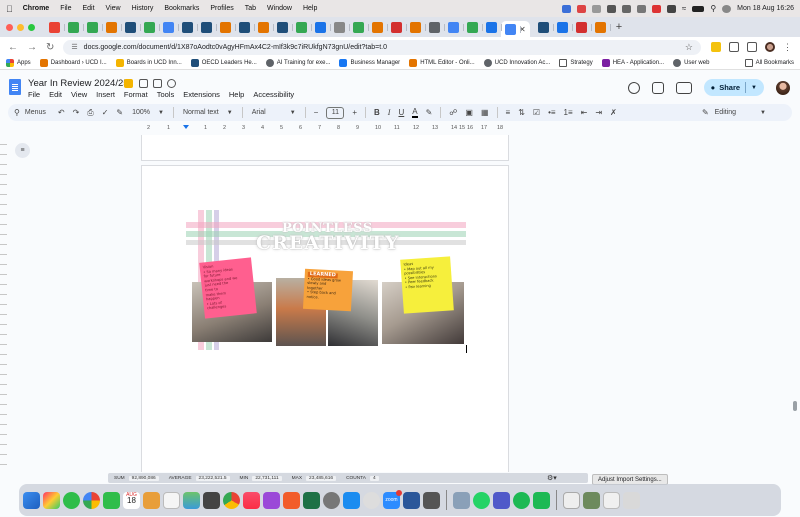  Describe the element at coordinates (251, 500) in the screenshot. I see `music-icon` at that location.